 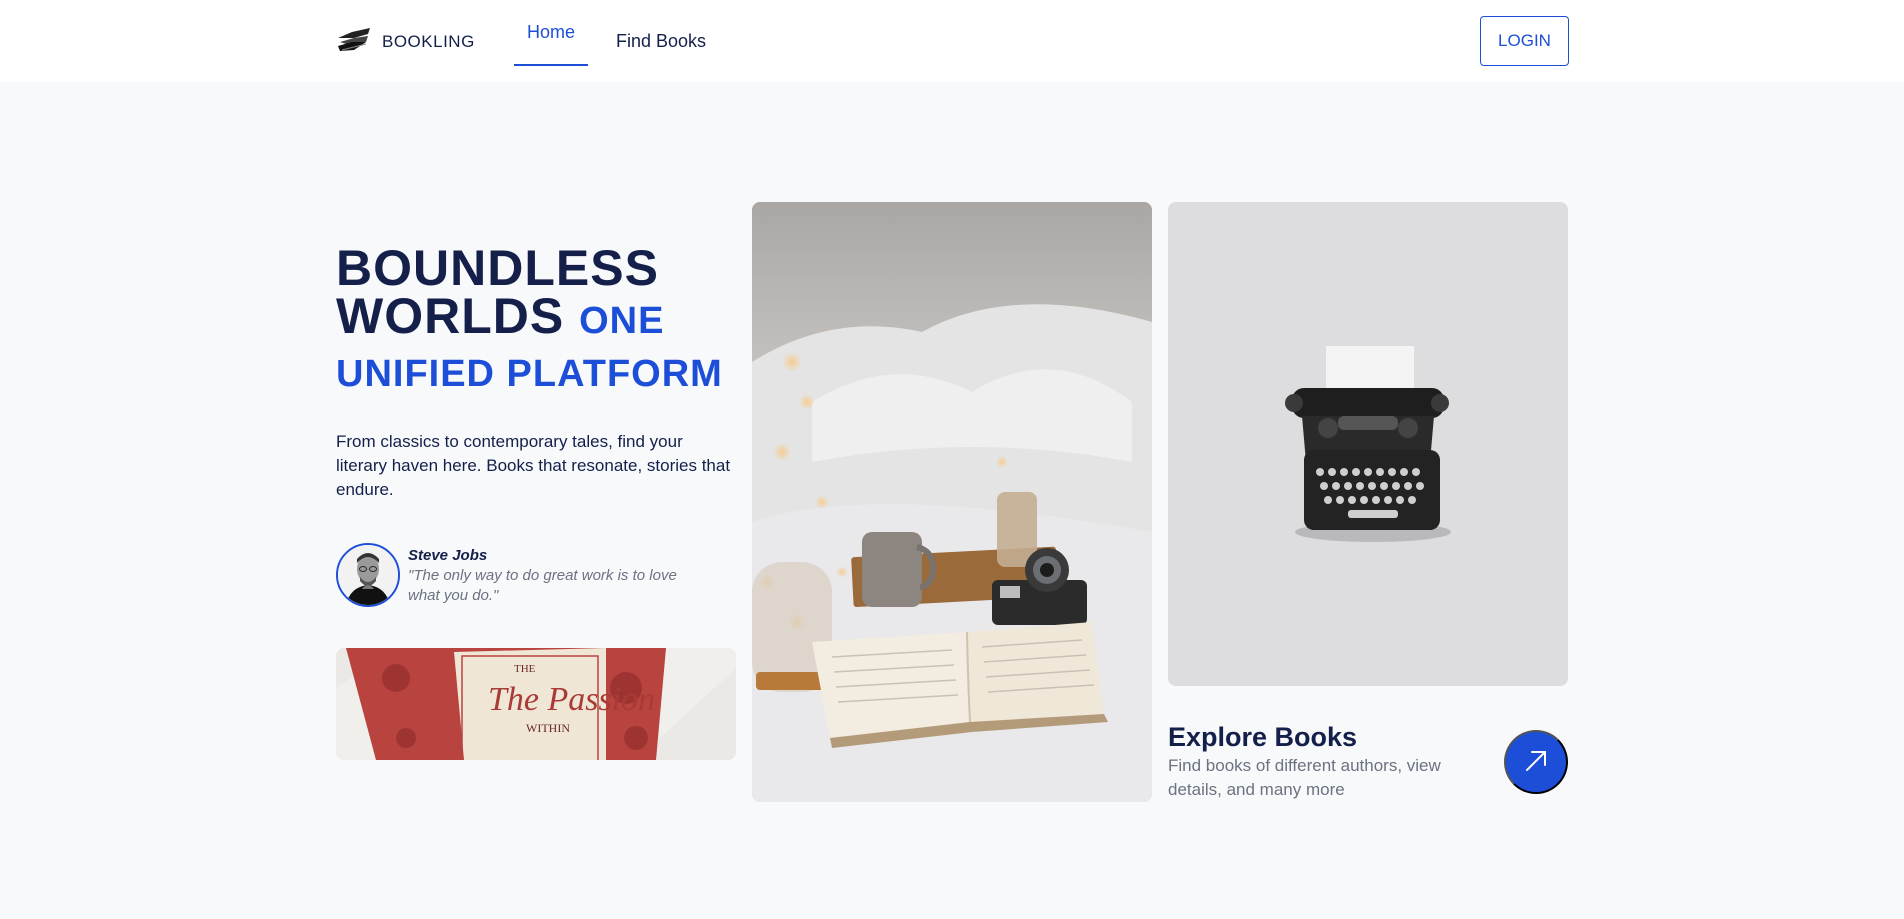 I want to click on nav-find-books-link: Find Books, so click(x=661, y=41).